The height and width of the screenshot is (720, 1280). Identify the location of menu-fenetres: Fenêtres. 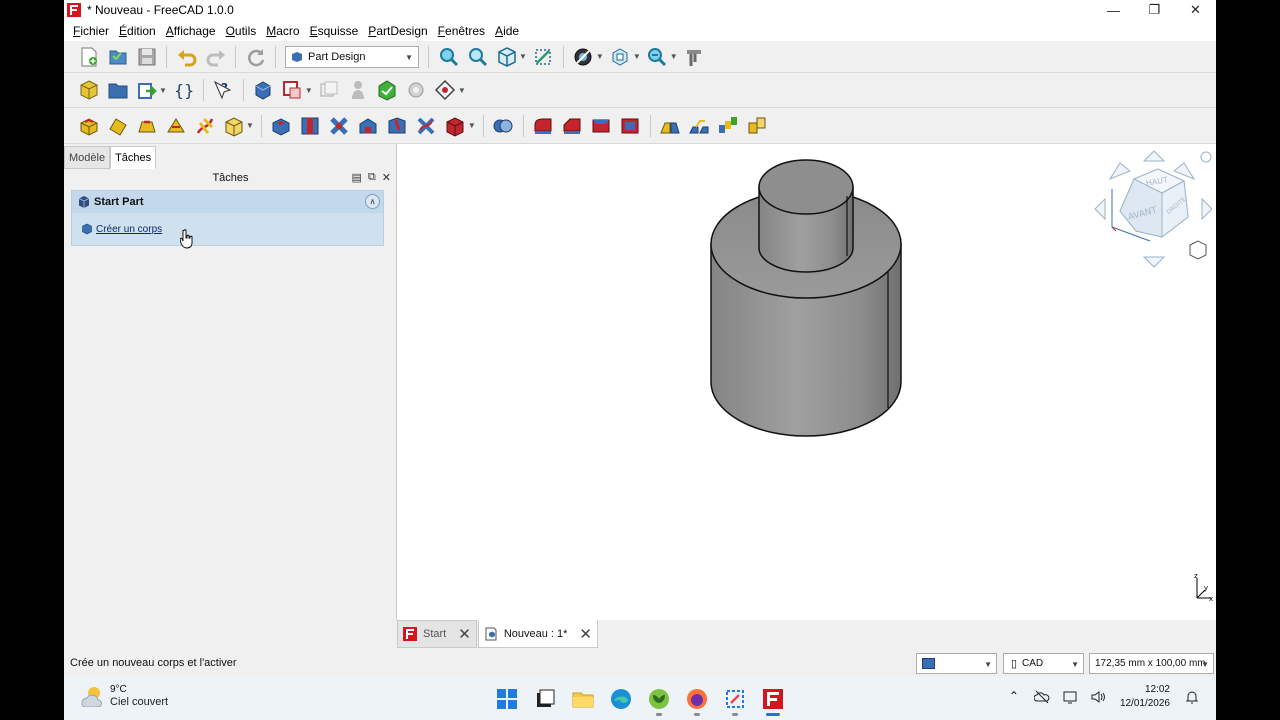
(461, 31).